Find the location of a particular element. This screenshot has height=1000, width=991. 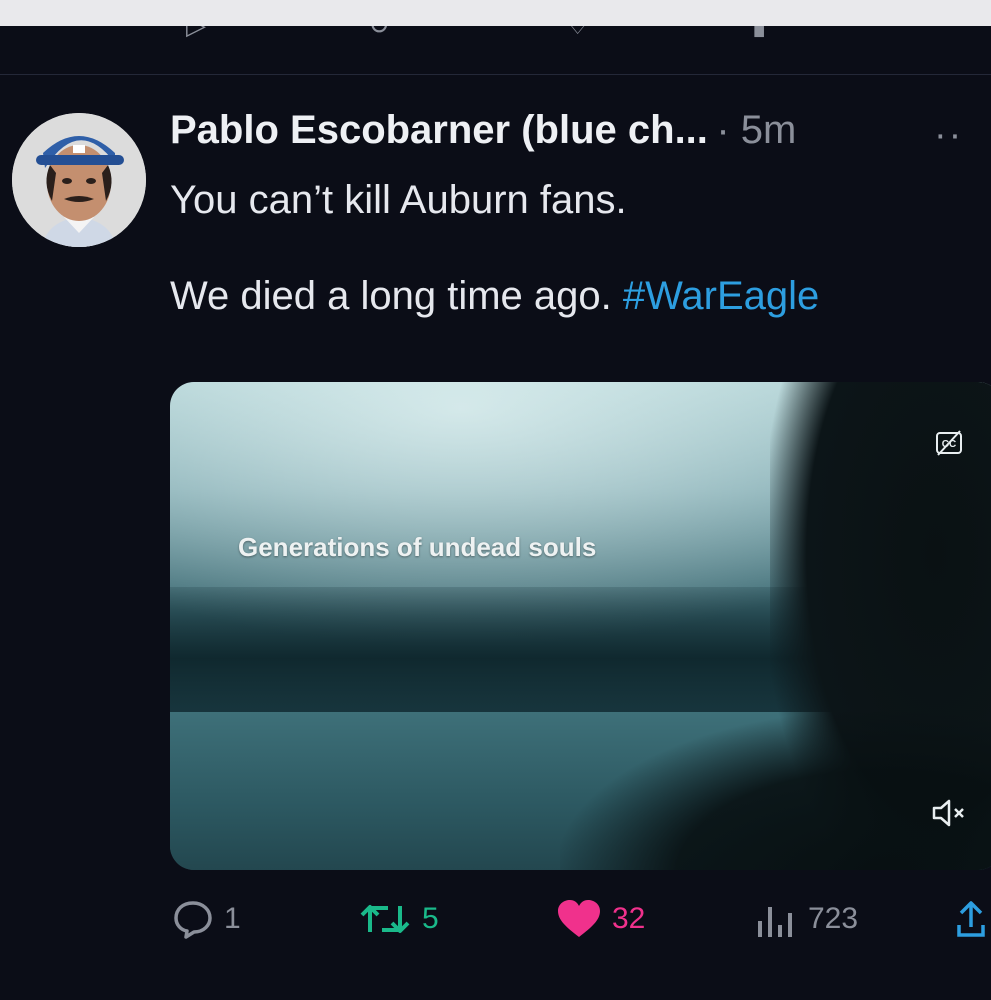

more-options-icon: ·· is located at coordinates (948, 135).